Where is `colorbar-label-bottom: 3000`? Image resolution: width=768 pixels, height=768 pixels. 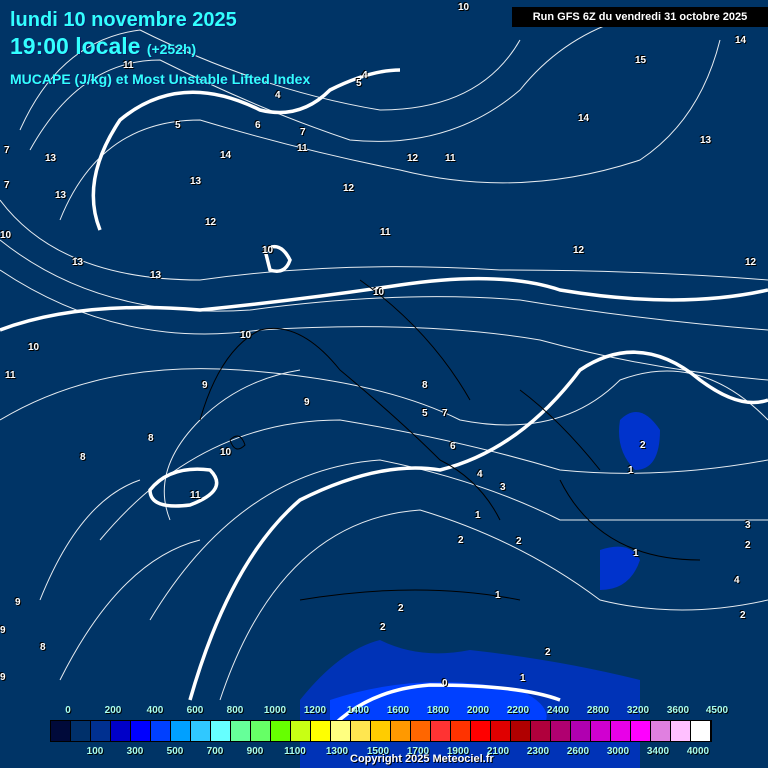
colorbar-label-bottom: 3000 is located at coordinates (618, 751).